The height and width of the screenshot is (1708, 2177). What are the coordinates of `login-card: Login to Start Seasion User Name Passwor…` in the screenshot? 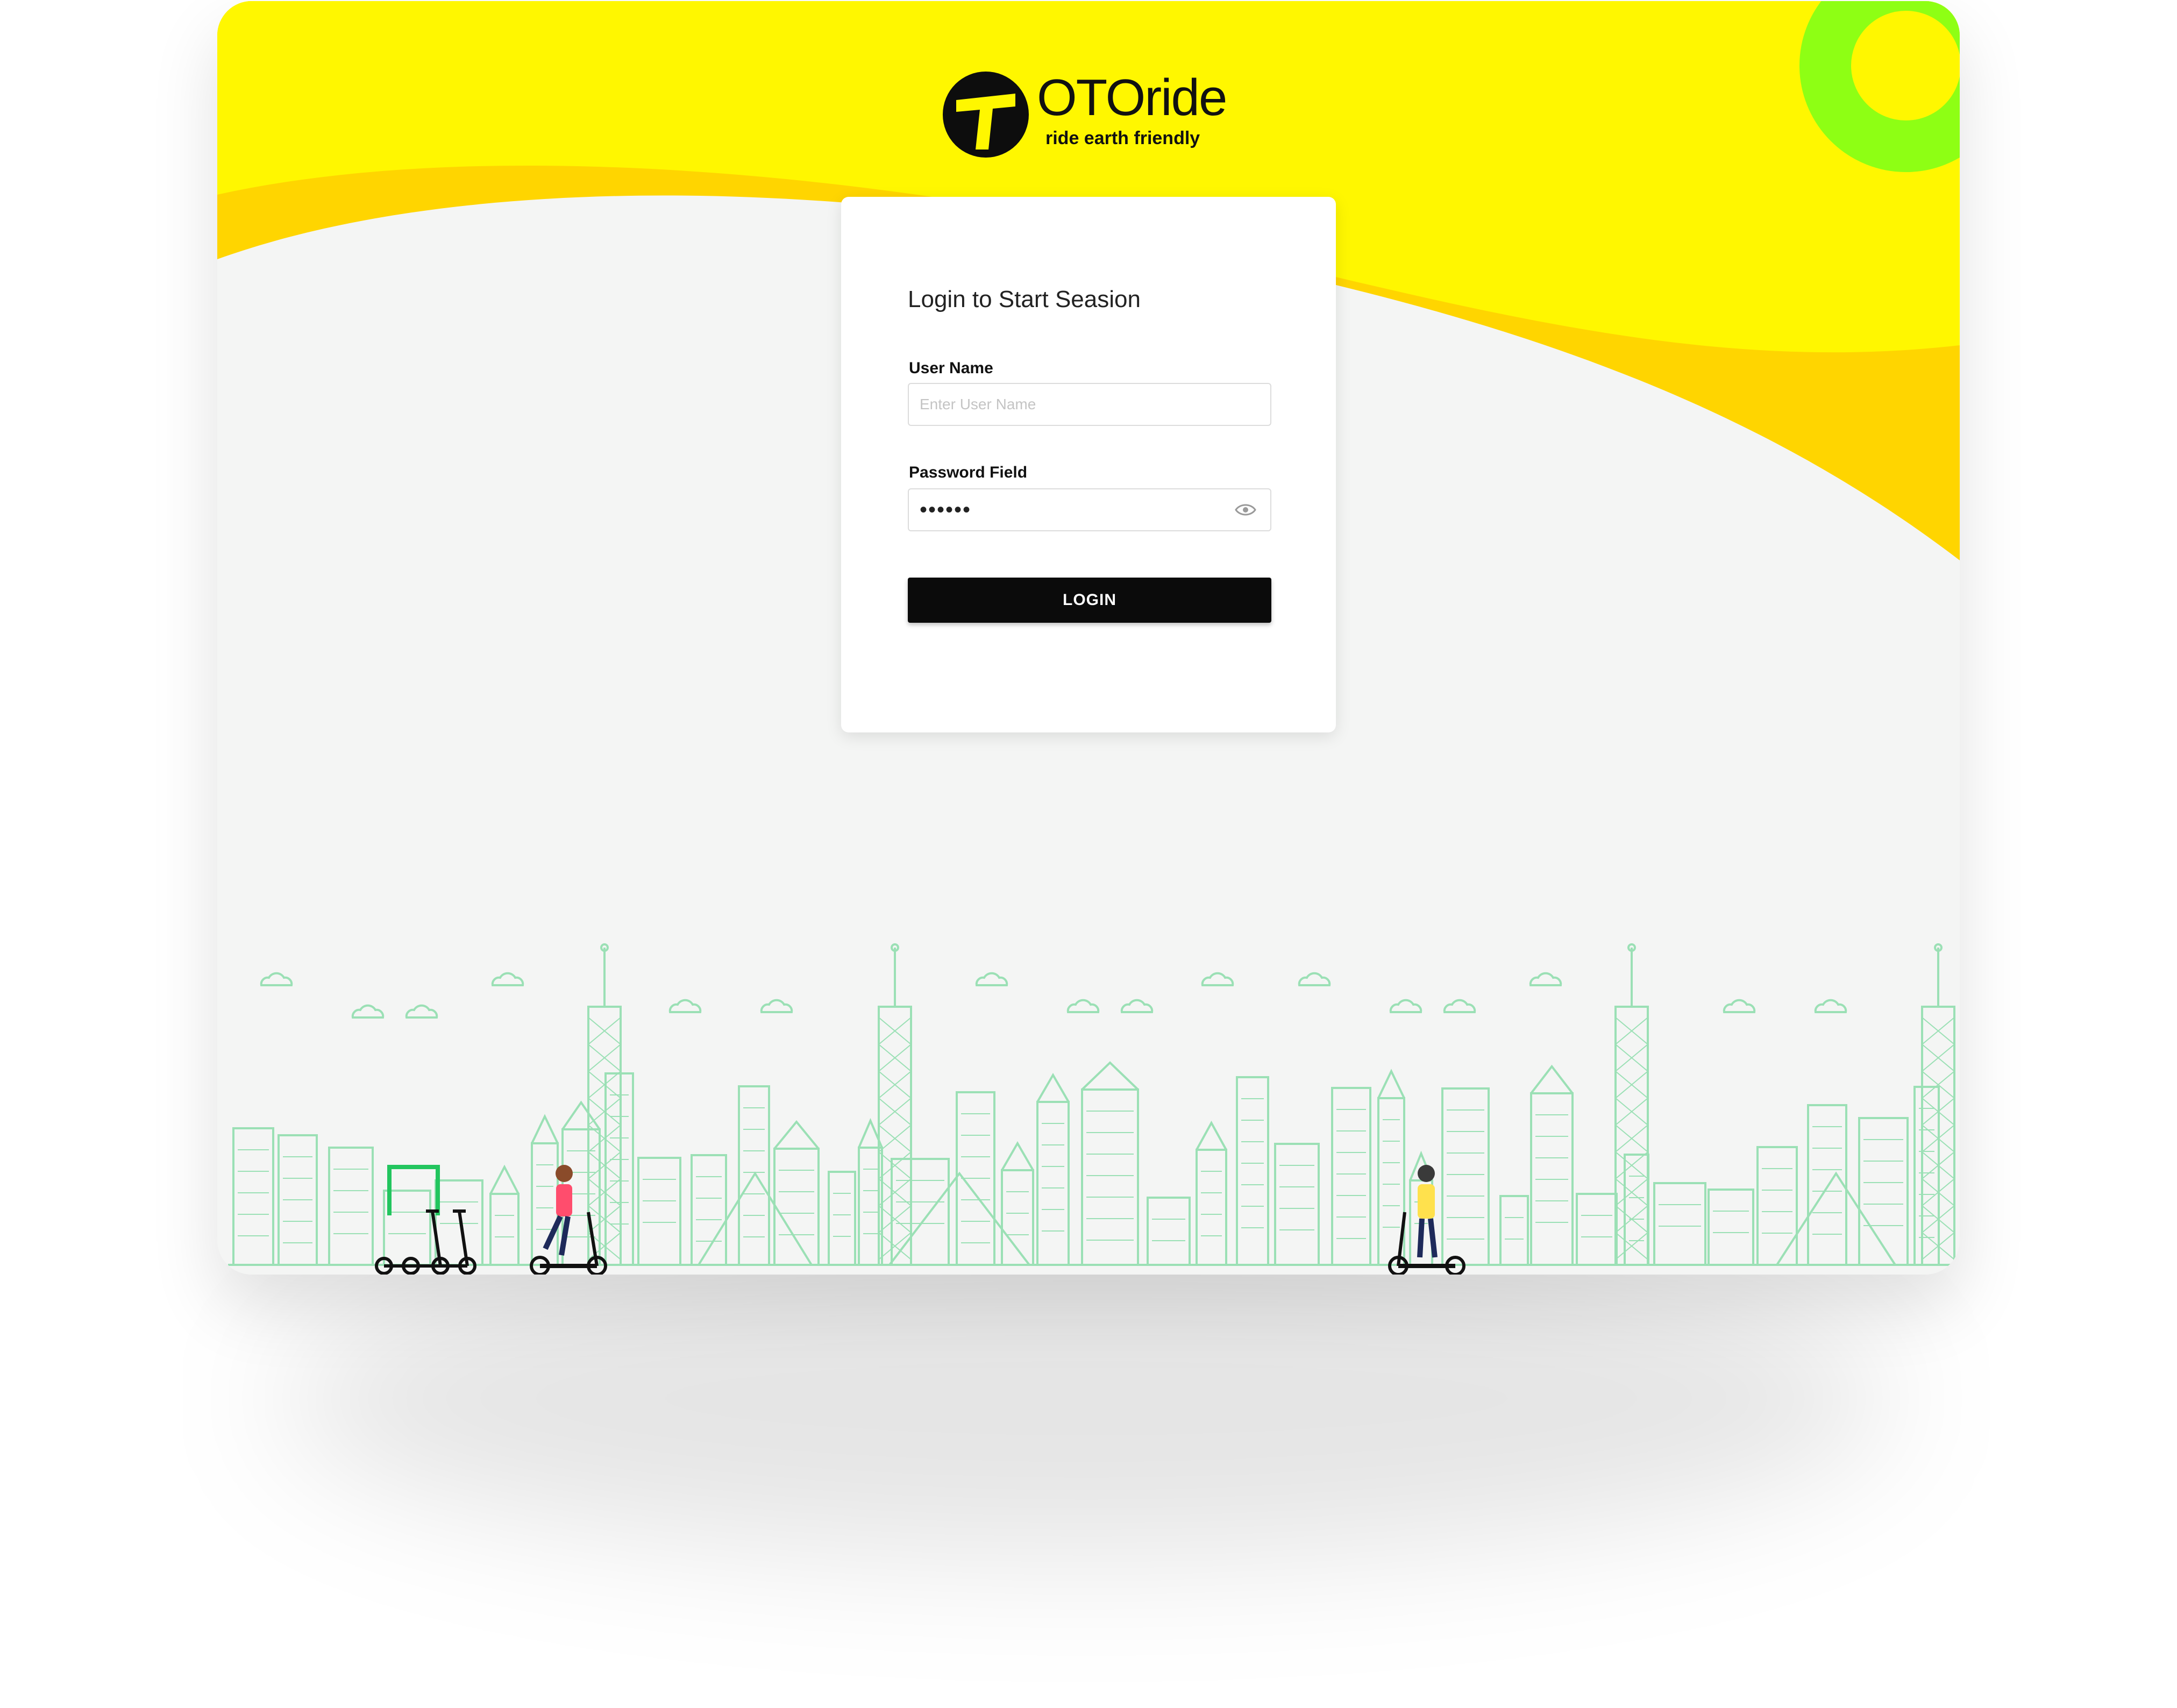 It's located at (1088, 464).